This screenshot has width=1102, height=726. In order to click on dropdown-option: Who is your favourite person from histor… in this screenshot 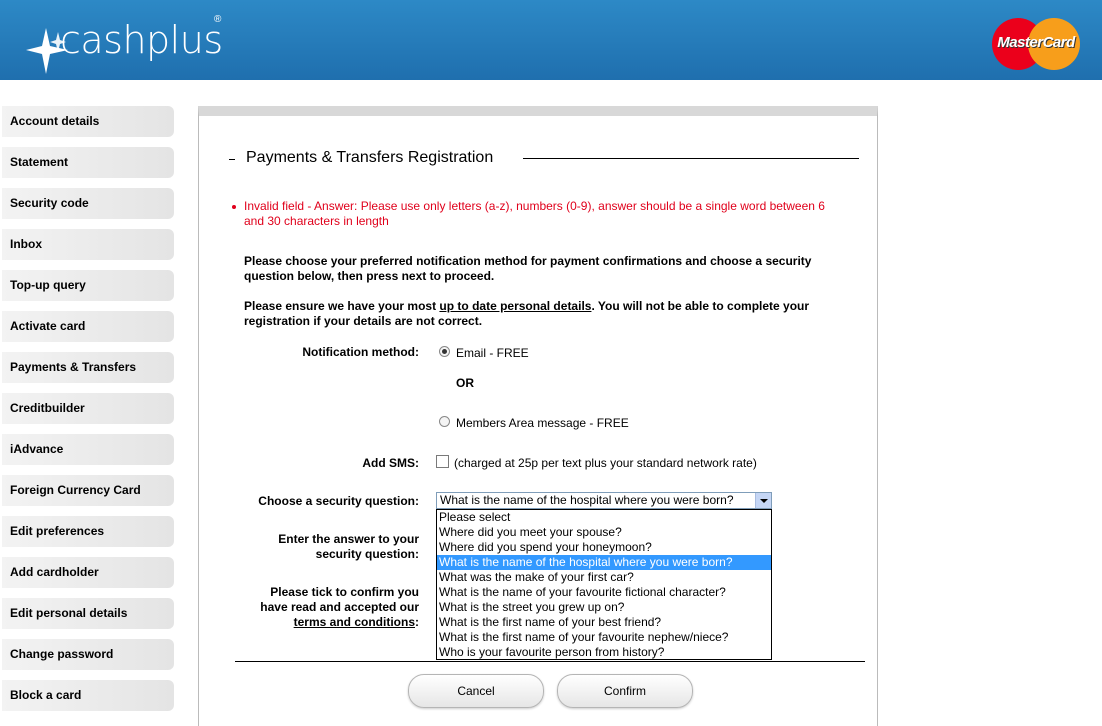, I will do `click(604, 652)`.